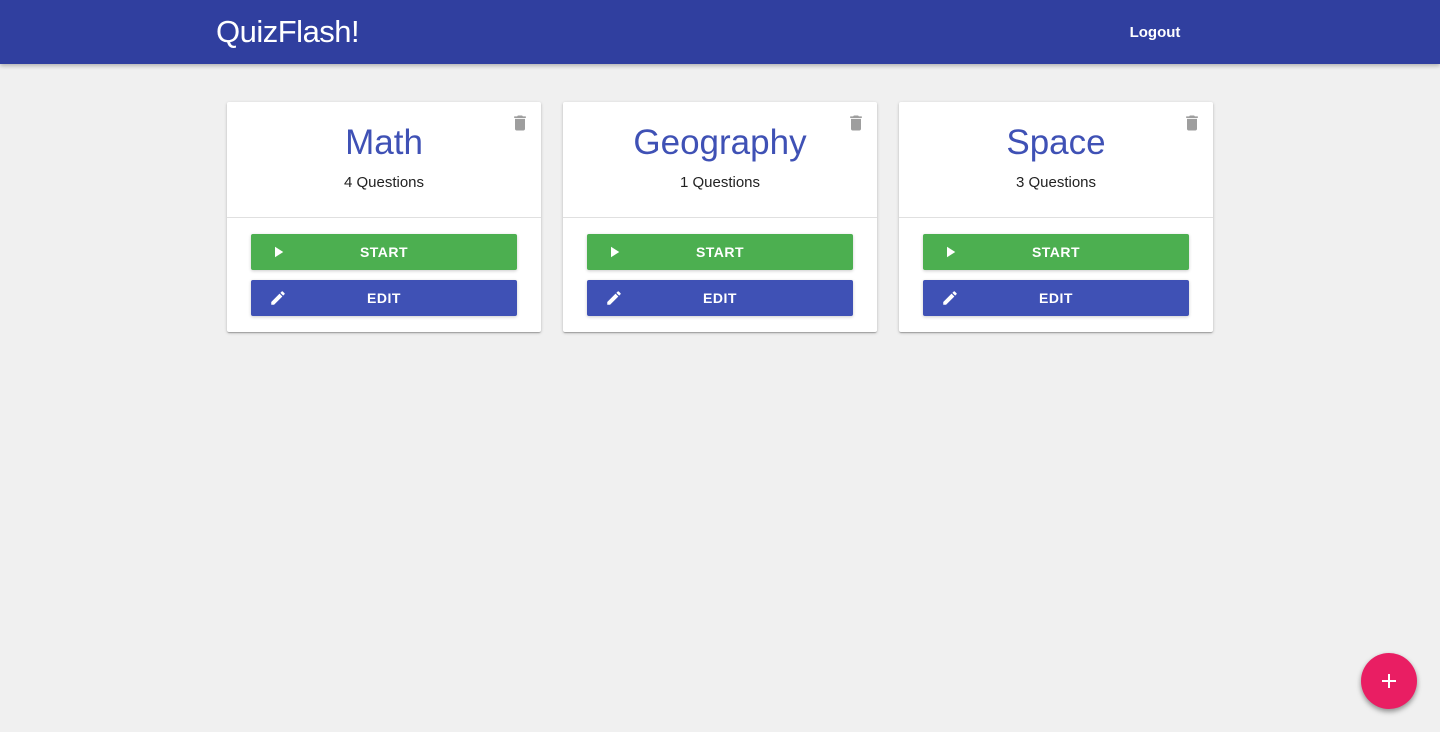  Describe the element at coordinates (288, 31) in the screenshot. I see `app-title: QuizFlash!` at that location.